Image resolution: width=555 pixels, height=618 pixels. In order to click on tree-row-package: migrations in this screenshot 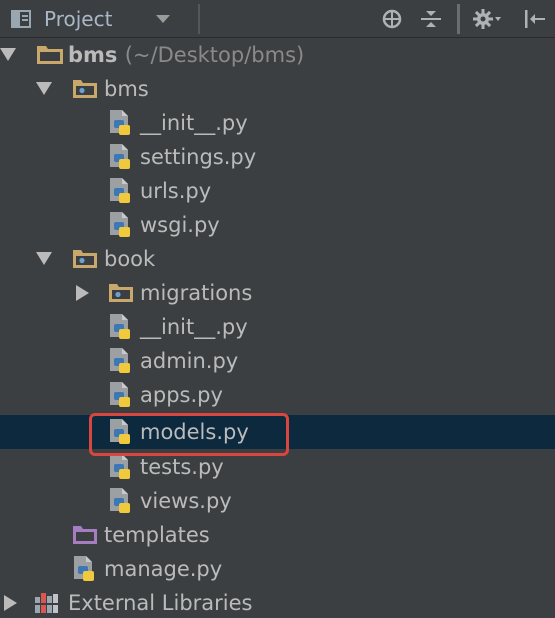, I will do `click(277, 293)`.